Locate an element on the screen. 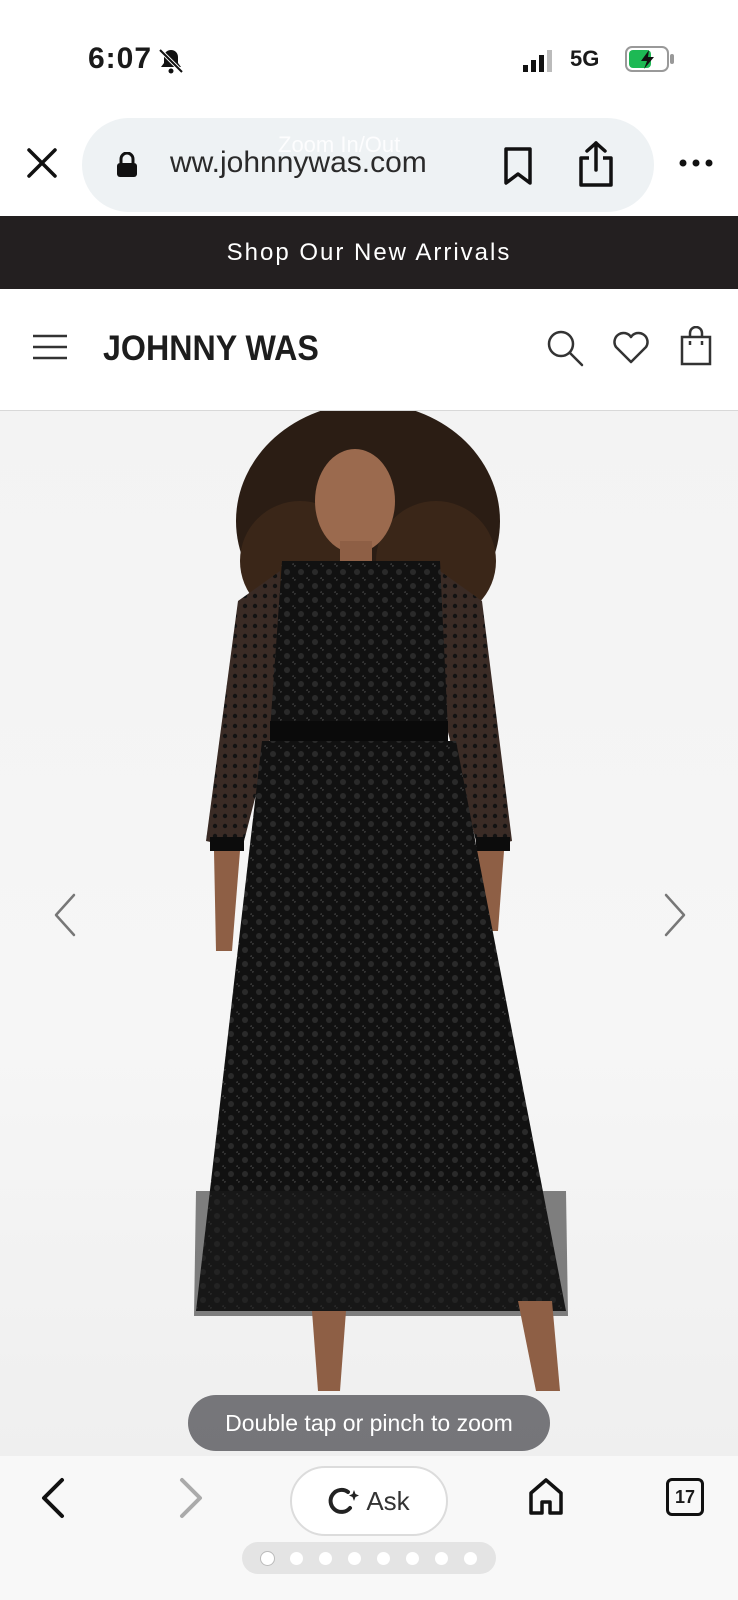 The image size is (738, 1600). browser-bar: ww.johnnywas.com Zoom In/Out is located at coordinates (369, 165).